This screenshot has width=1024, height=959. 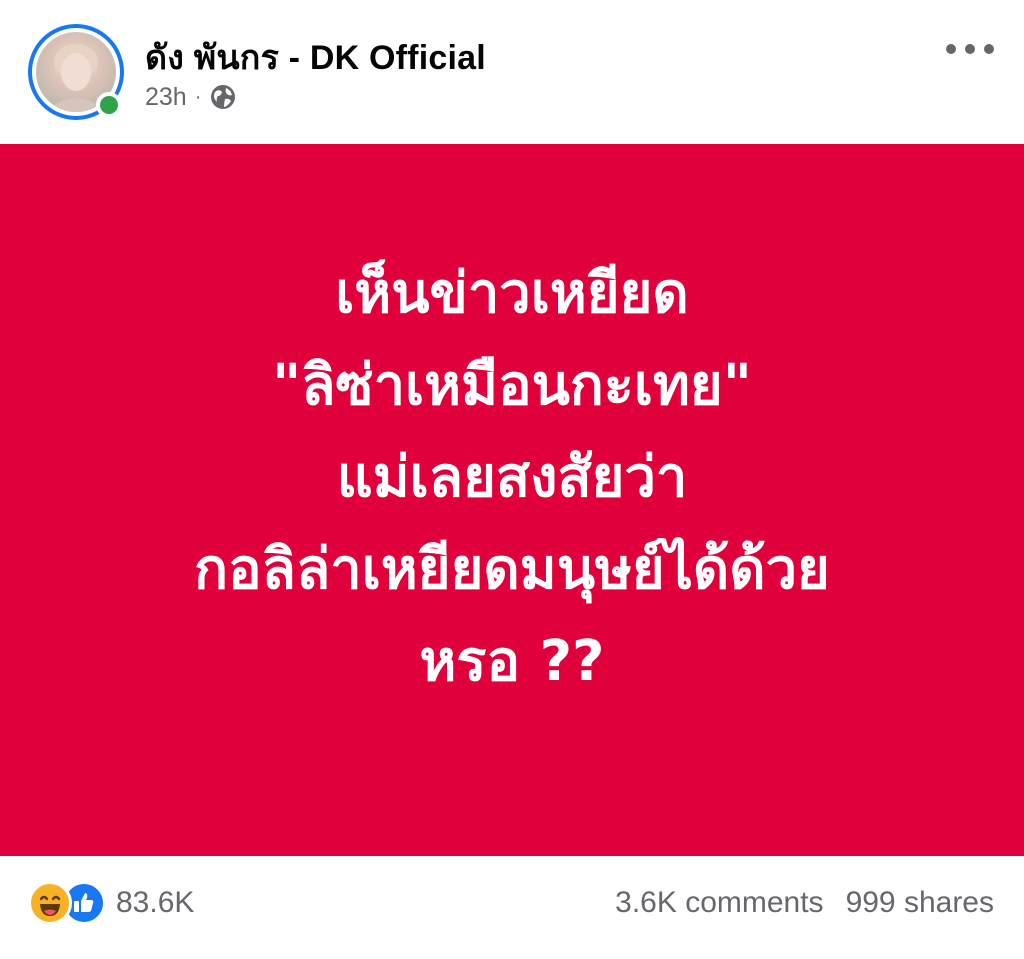 What do you see at coordinates (191, 97) in the screenshot?
I see `post-meta: 23h ·` at bounding box center [191, 97].